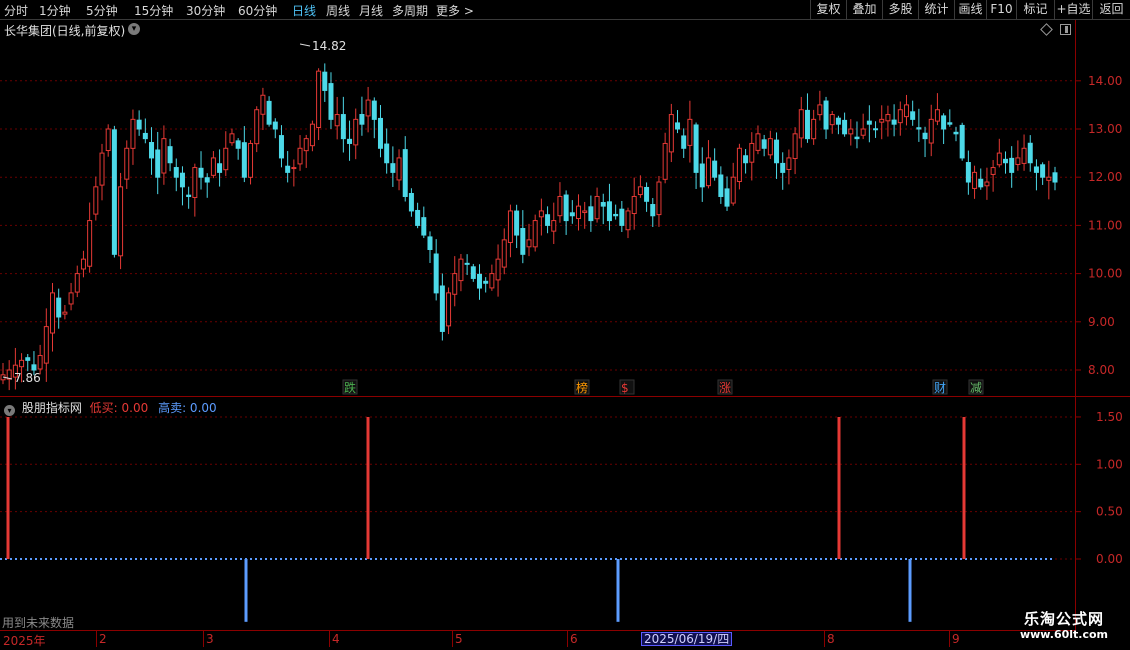  What do you see at coordinates (1105, 81) in the screenshot?
I see `price-tick-label: 14.00` at bounding box center [1105, 81].